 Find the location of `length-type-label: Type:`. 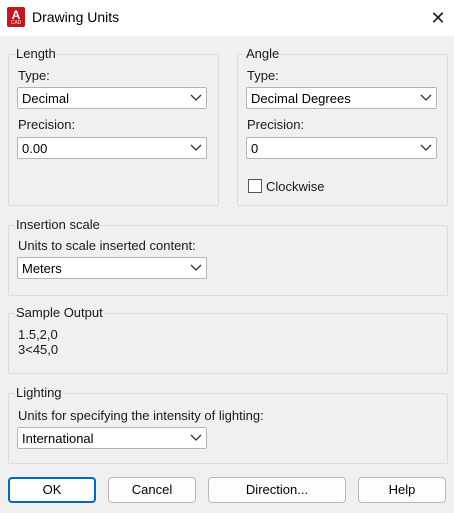

length-type-label: Type: is located at coordinates (34, 75).